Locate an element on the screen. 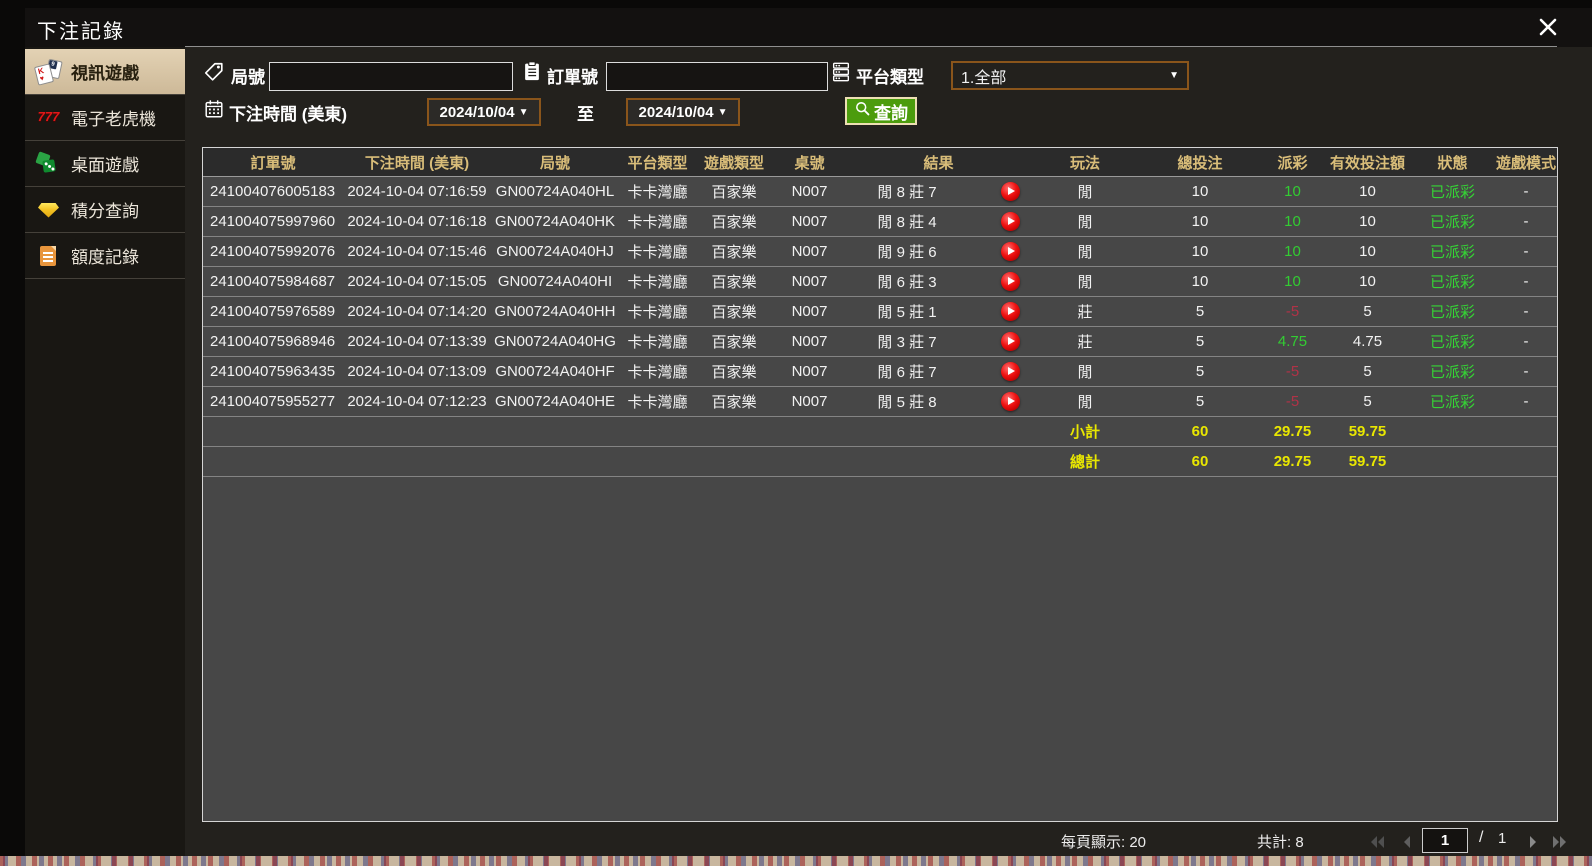 The width and height of the screenshot is (1592, 866). prev-page-icon is located at coordinates (1407, 842).